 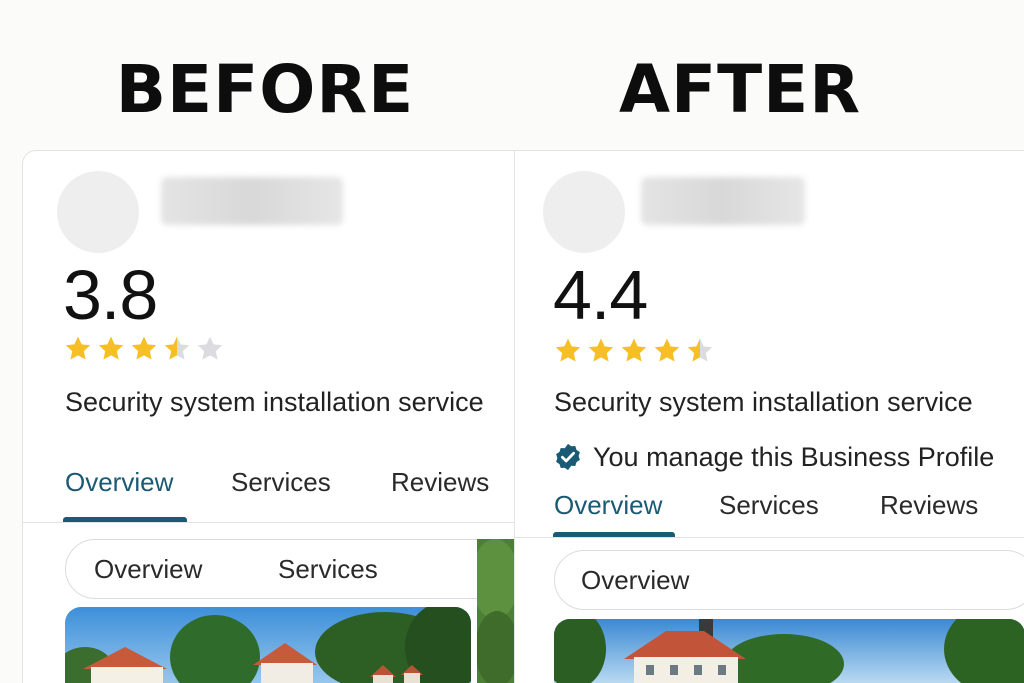 What do you see at coordinates (568, 457) in the screenshot?
I see `verified-badge-icon` at bounding box center [568, 457].